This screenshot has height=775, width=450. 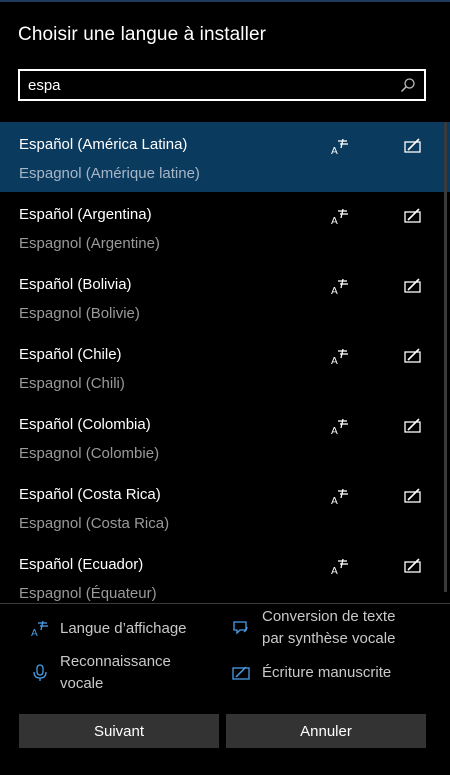 What do you see at coordinates (329, 638) in the screenshot?
I see `legend-tts-line2: par synthèse vocale` at bounding box center [329, 638].